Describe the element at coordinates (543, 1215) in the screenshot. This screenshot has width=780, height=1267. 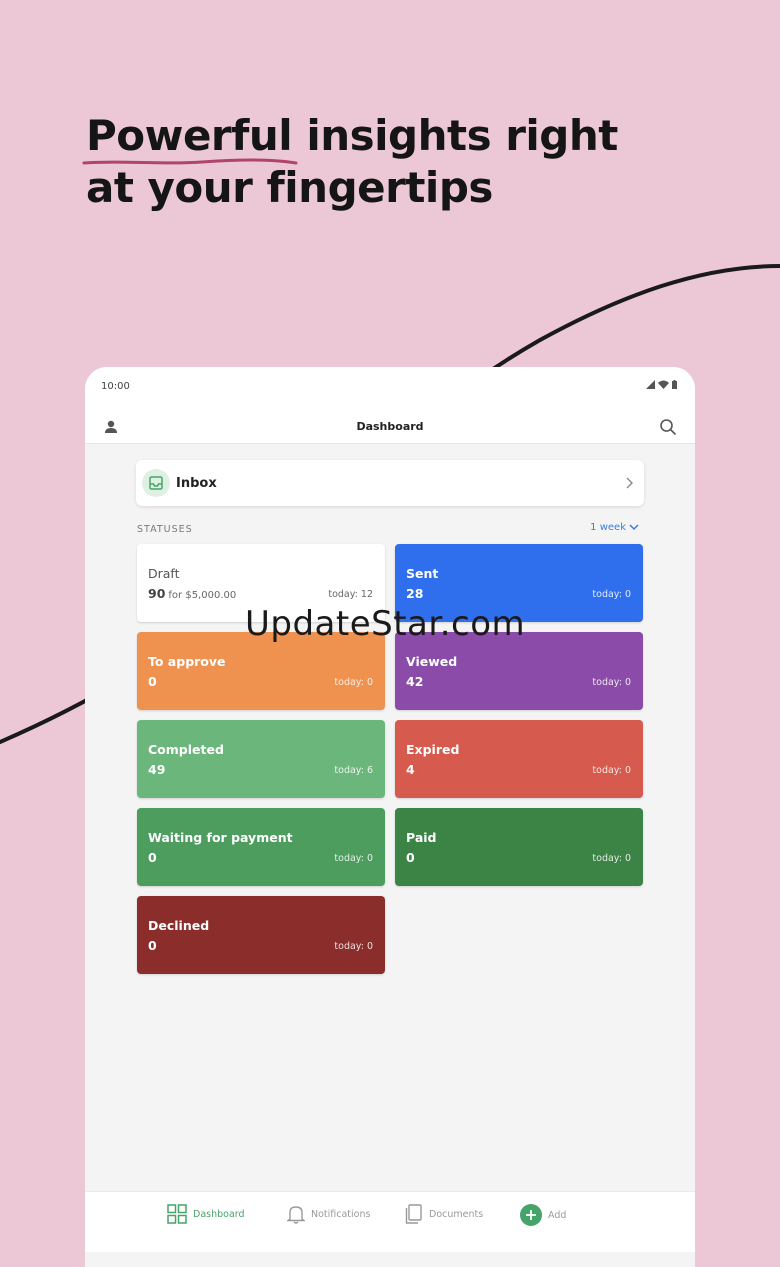
I see `nav-add: Add` at that location.